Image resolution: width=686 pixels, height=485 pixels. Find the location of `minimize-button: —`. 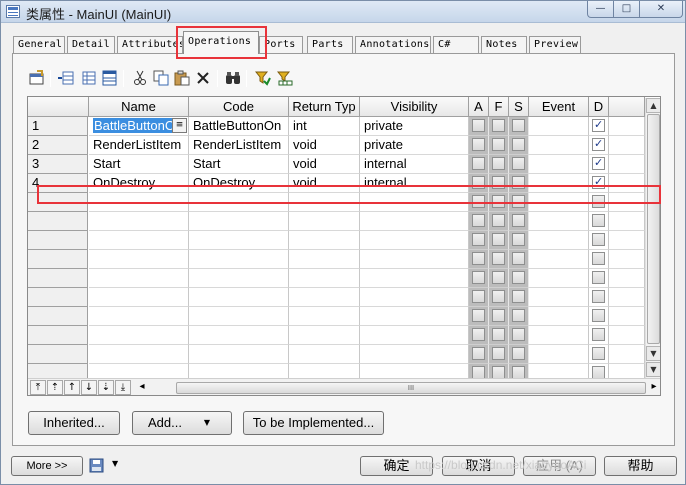

minimize-button: — is located at coordinates (600, 9).